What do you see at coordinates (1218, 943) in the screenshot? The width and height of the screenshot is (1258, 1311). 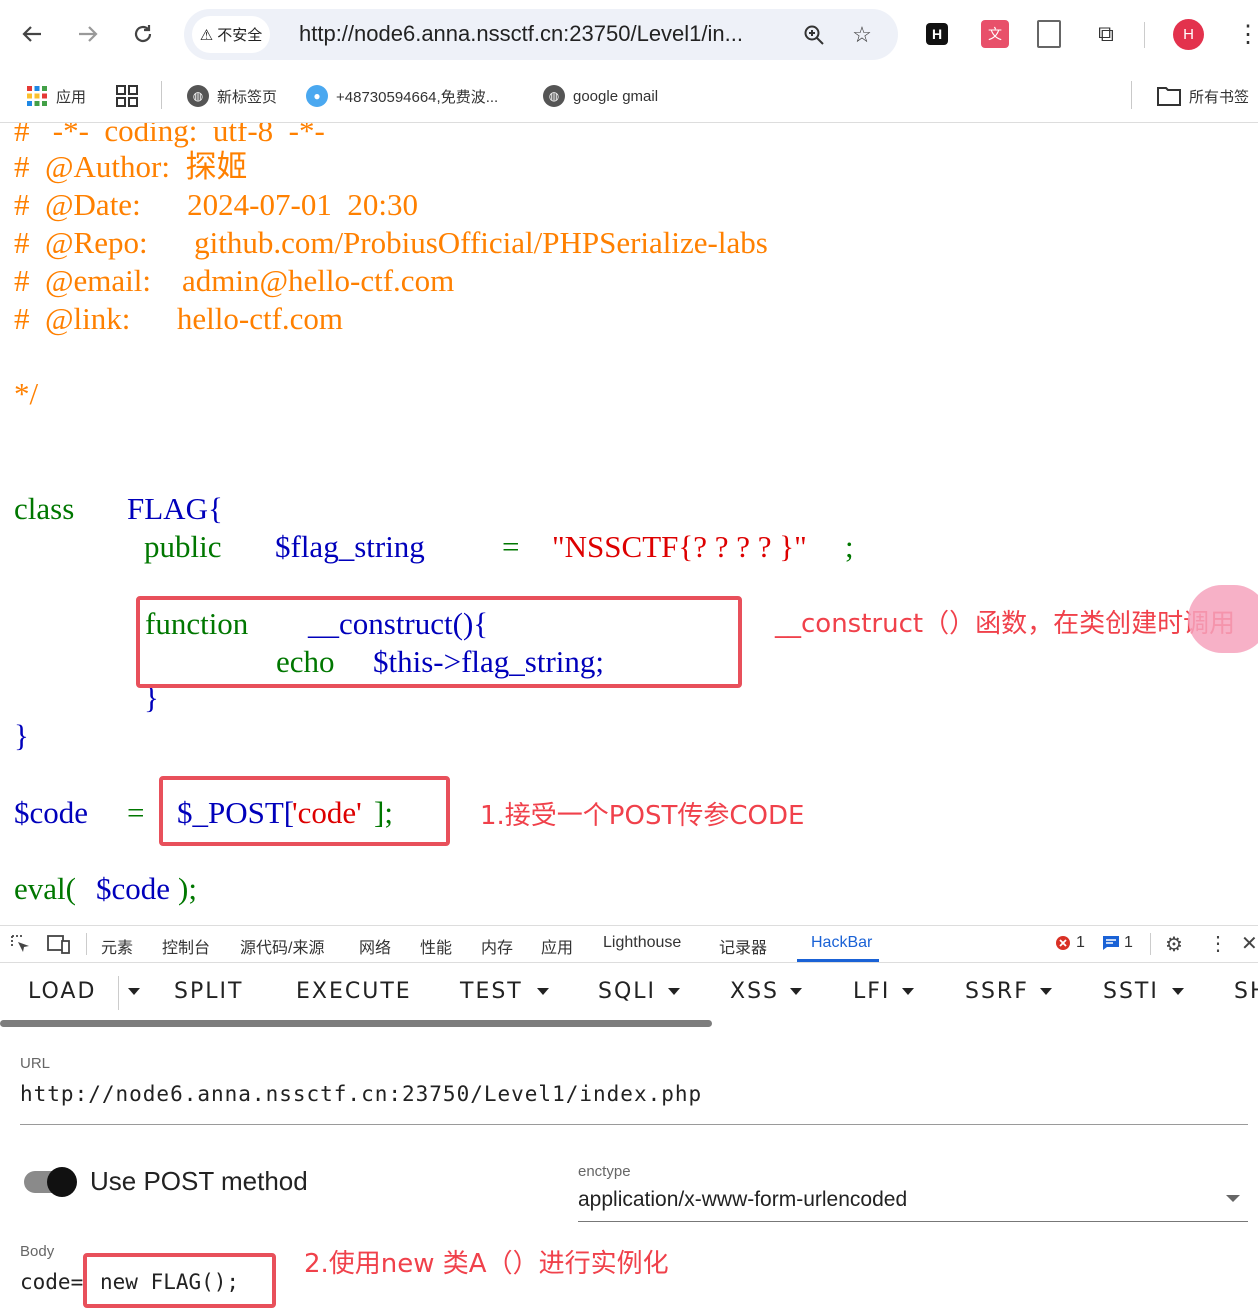 I see `devtools-menu-icon: ⋮` at bounding box center [1218, 943].